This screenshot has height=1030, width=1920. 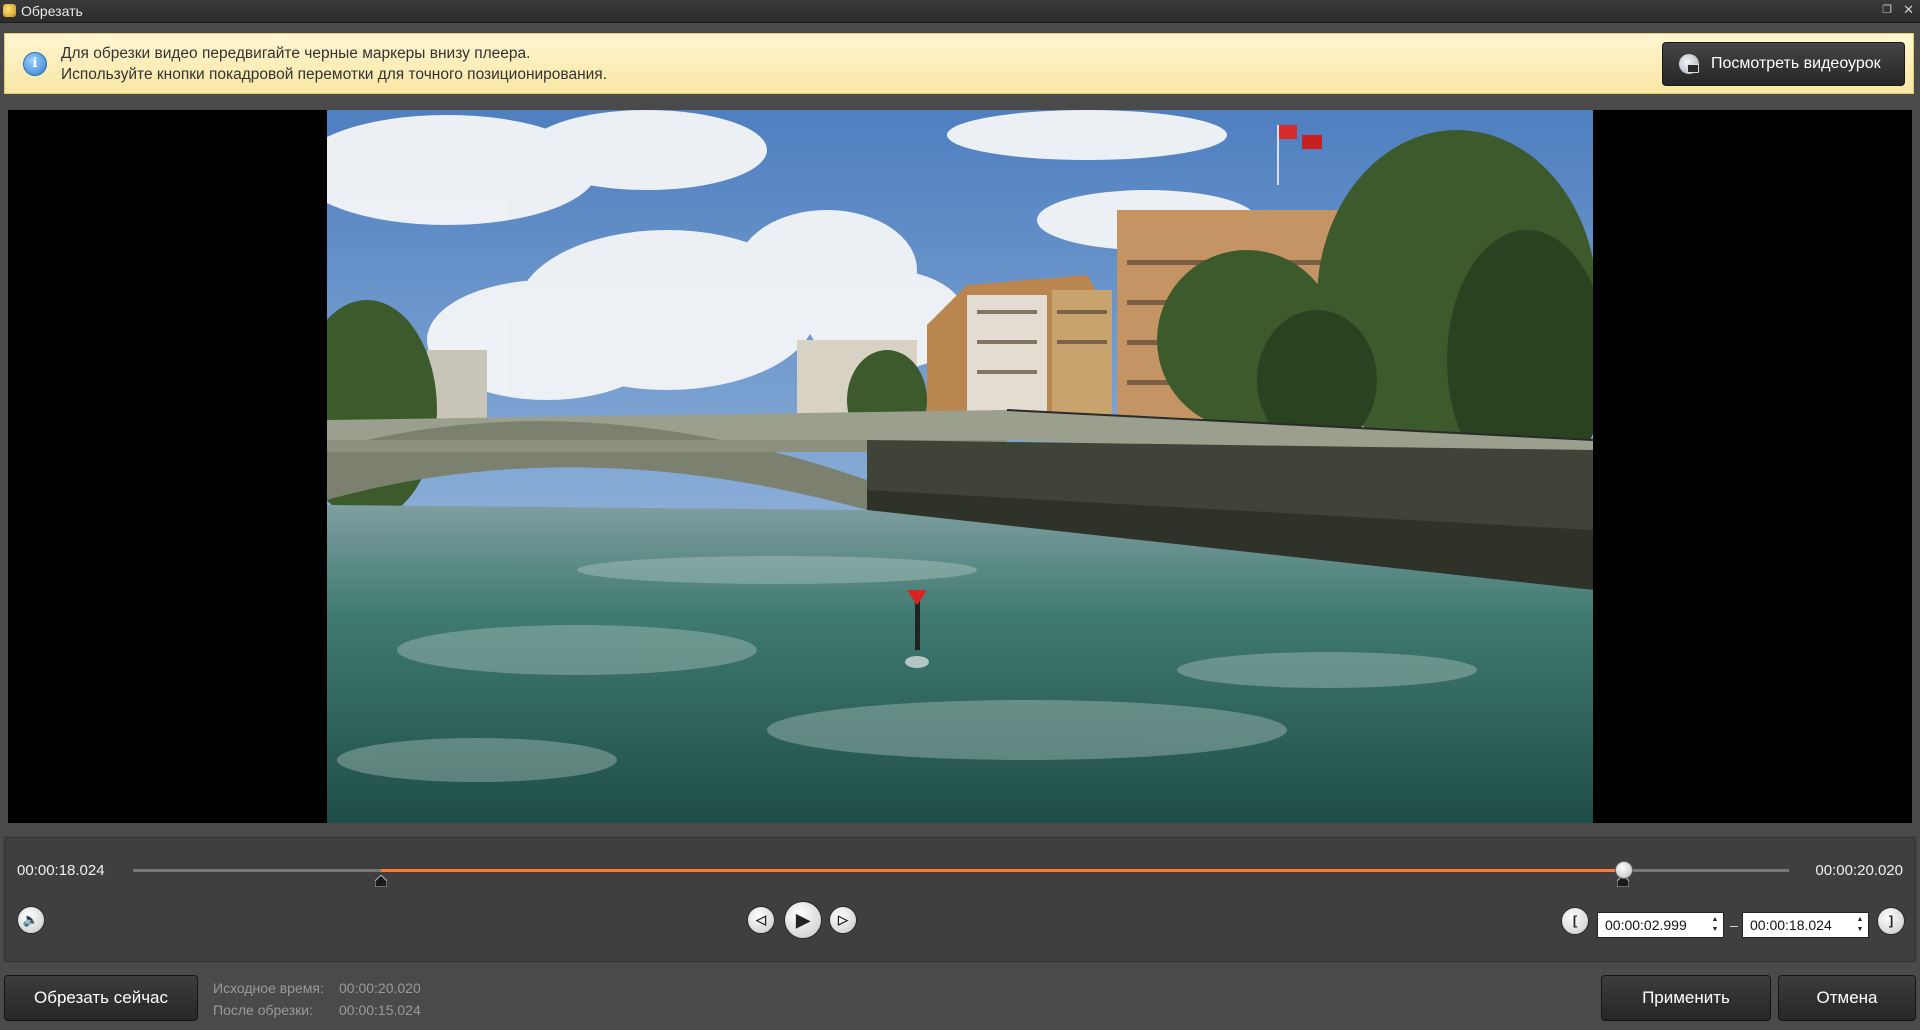 What do you see at coordinates (52, 11) in the screenshot?
I see `window-title: Обрезать` at bounding box center [52, 11].